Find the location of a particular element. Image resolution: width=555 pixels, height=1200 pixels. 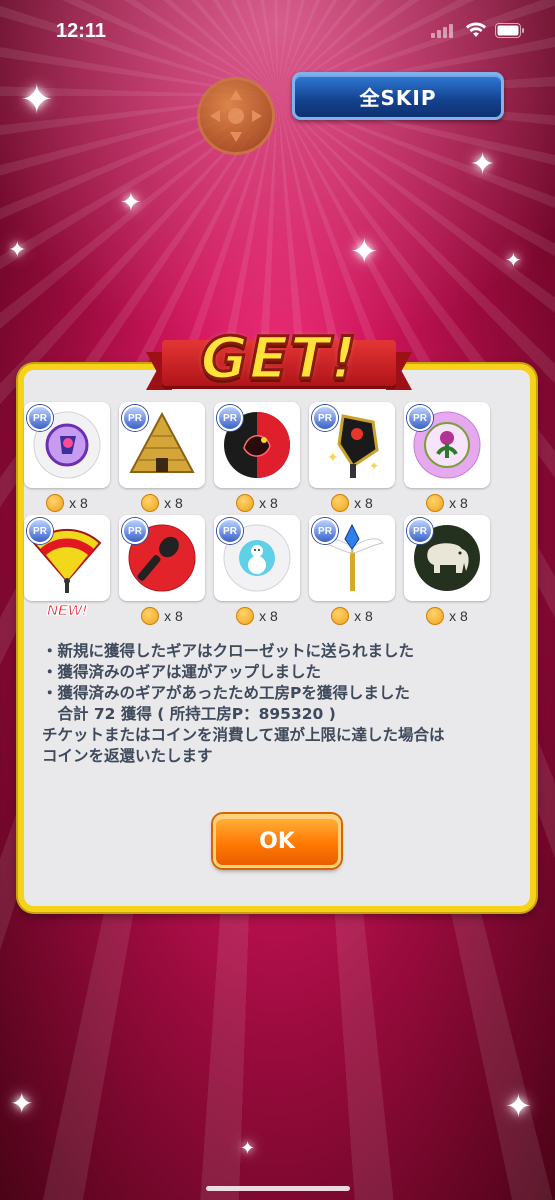

status-icons is located at coordinates (478, 30).